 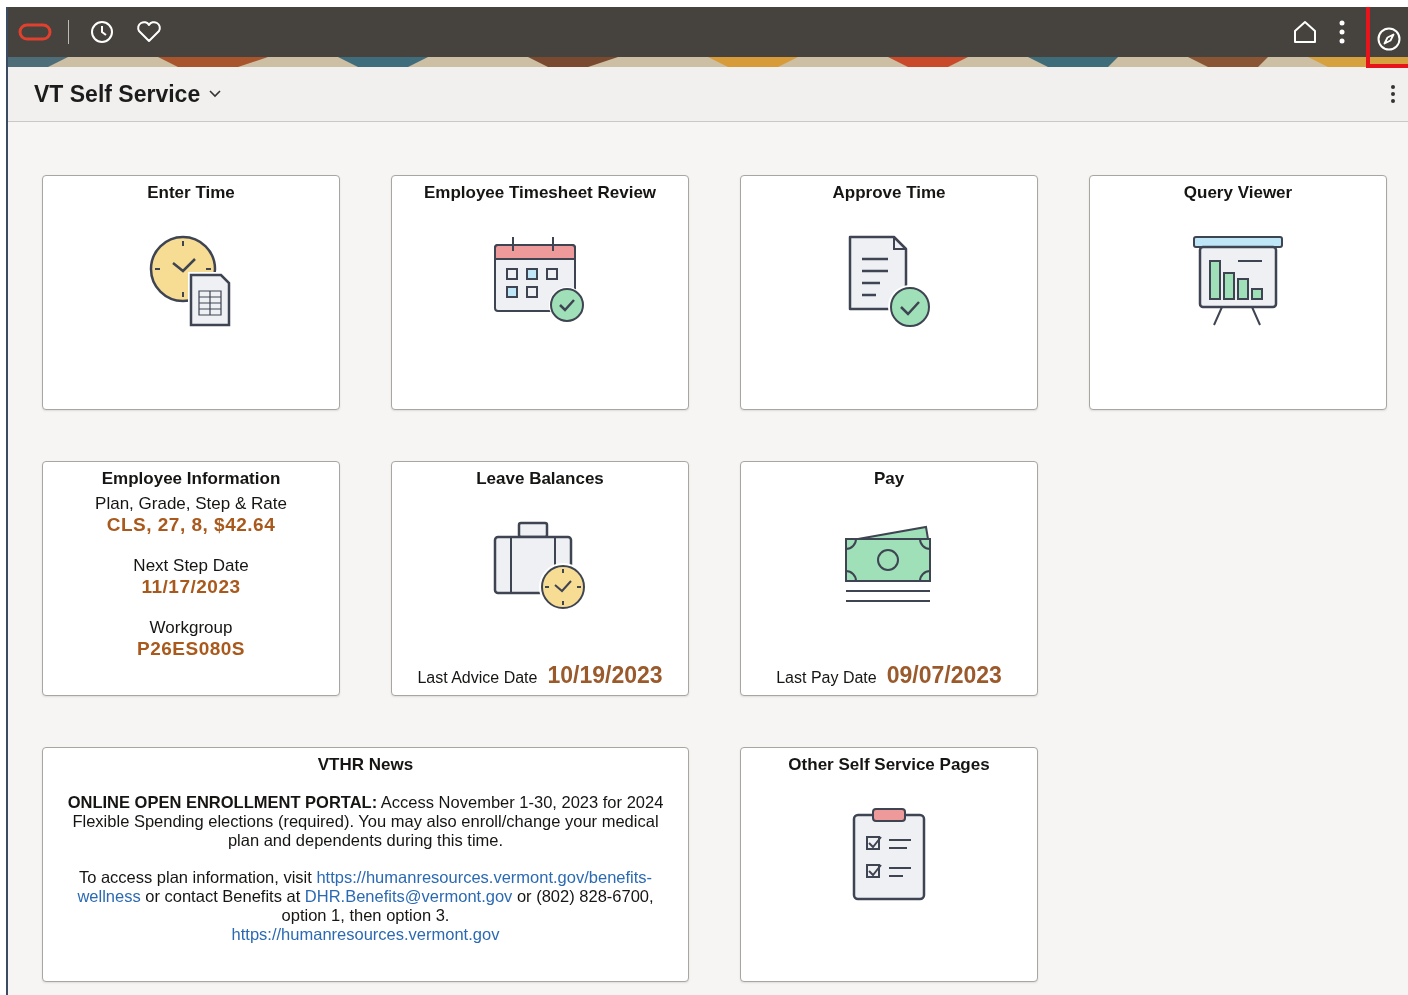 What do you see at coordinates (484, 877) in the screenshot?
I see `link: https://humanresources.vermont.gov/benefits-` at bounding box center [484, 877].